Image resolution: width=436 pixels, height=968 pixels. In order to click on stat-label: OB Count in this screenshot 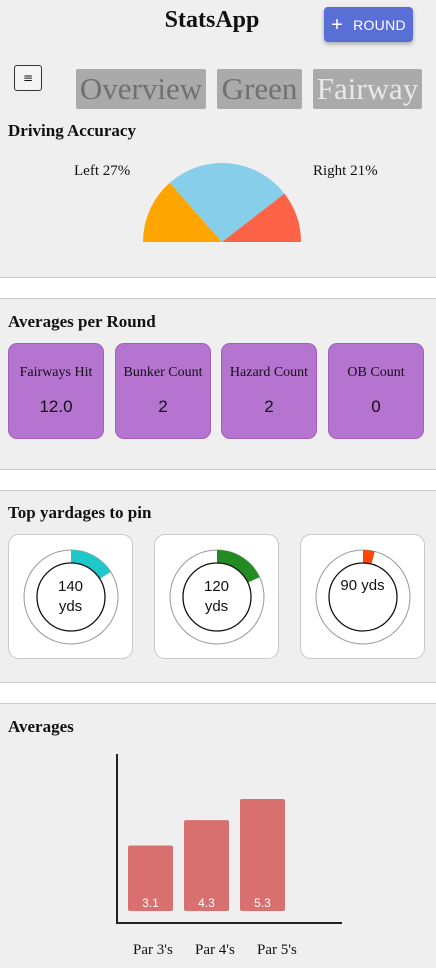, I will do `click(376, 372)`.